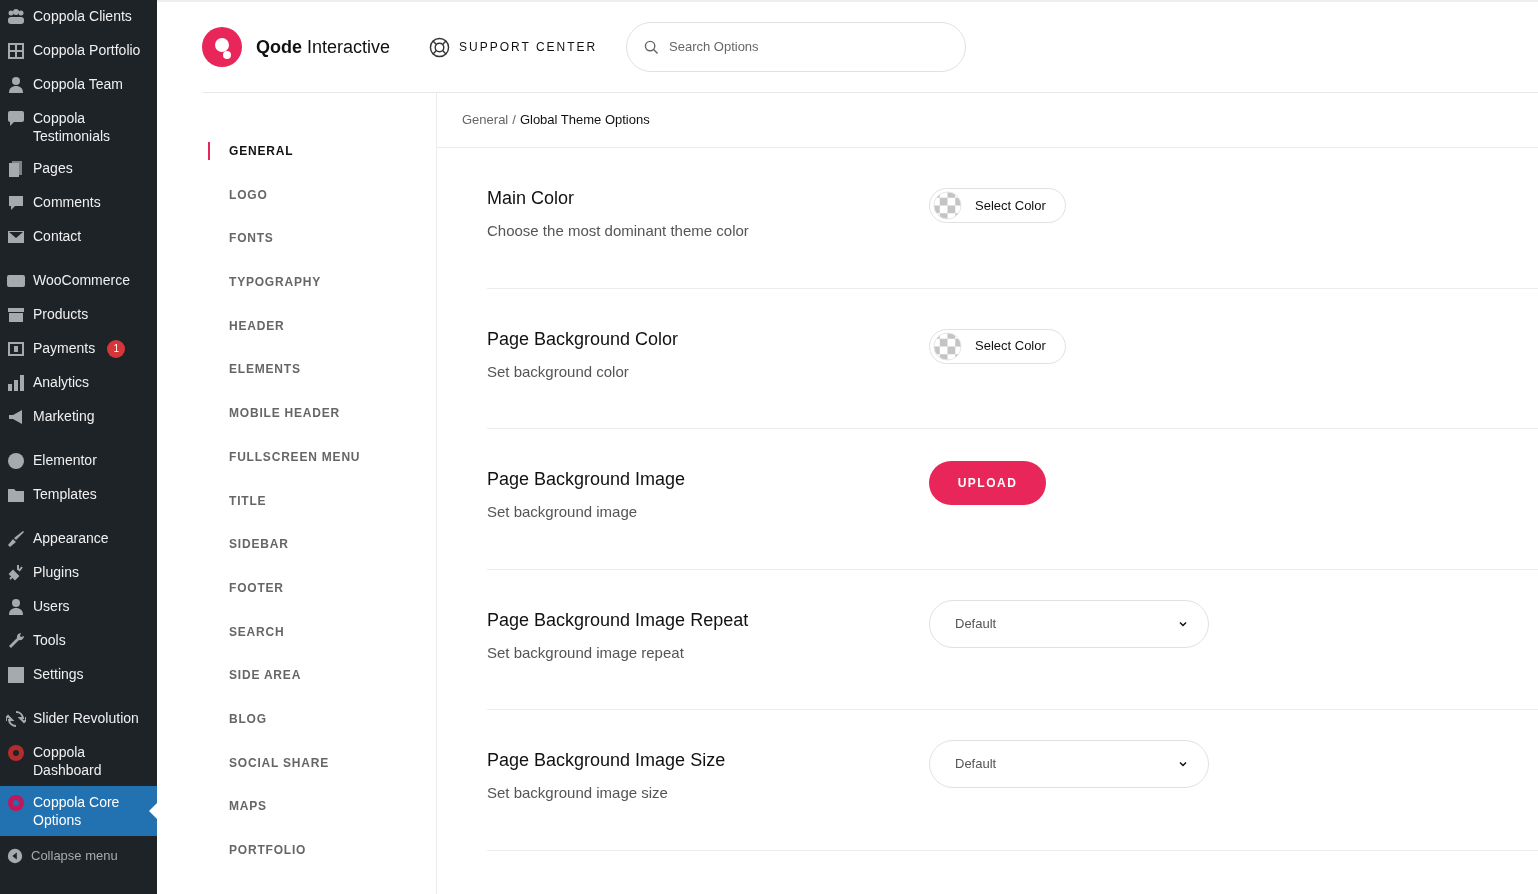 Image resolution: width=1538 pixels, height=894 pixels. What do you see at coordinates (78, 675) in the screenshot?
I see `admin-menu-item: Settings` at bounding box center [78, 675].